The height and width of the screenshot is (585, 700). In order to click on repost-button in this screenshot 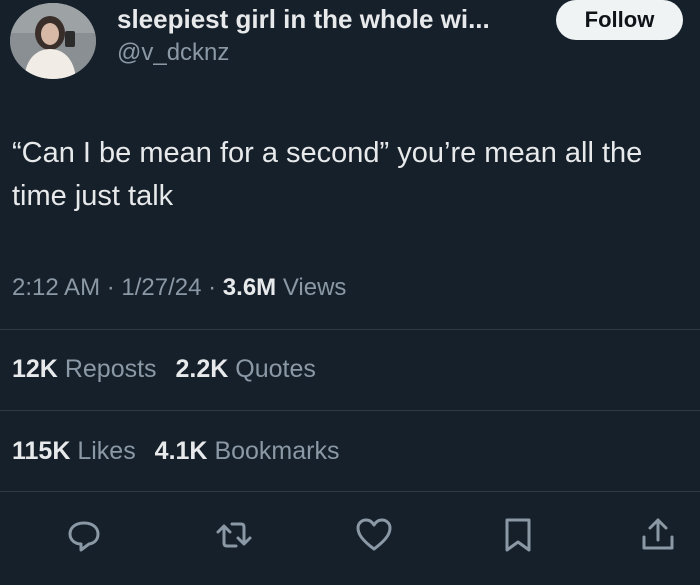, I will do `click(234, 535)`.